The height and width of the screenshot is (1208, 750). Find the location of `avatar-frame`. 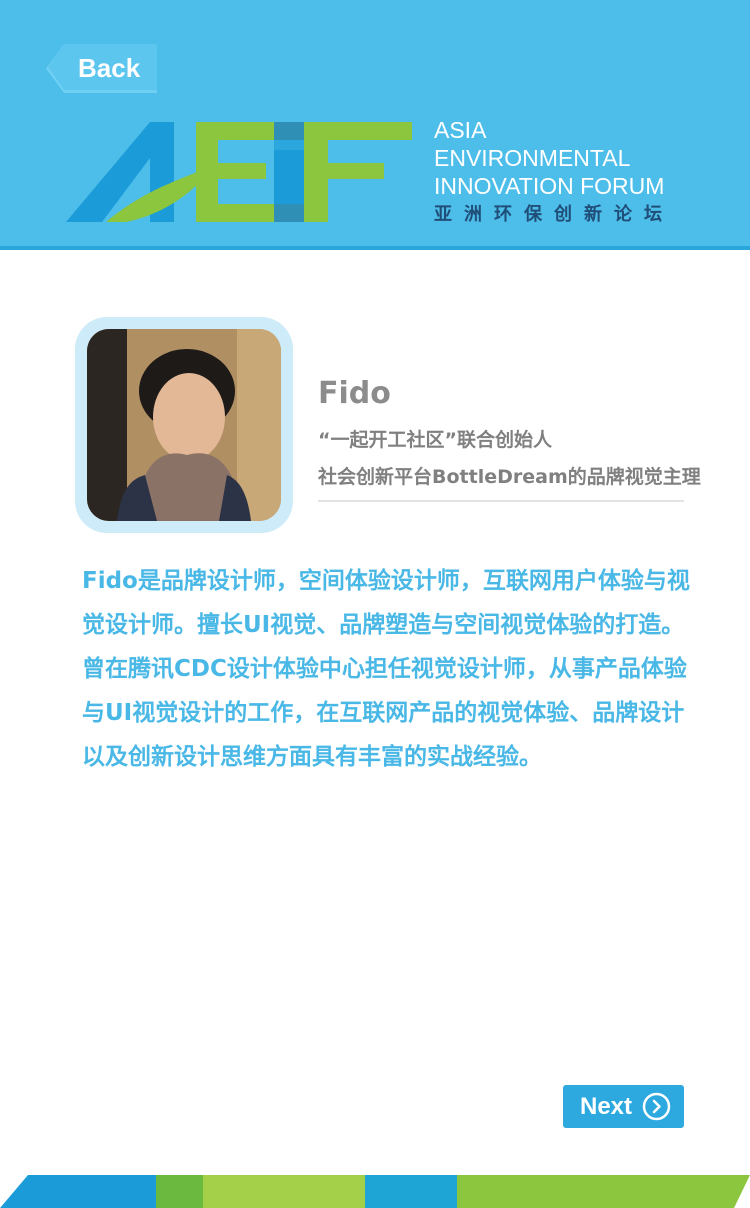

avatar-frame is located at coordinates (184, 425).